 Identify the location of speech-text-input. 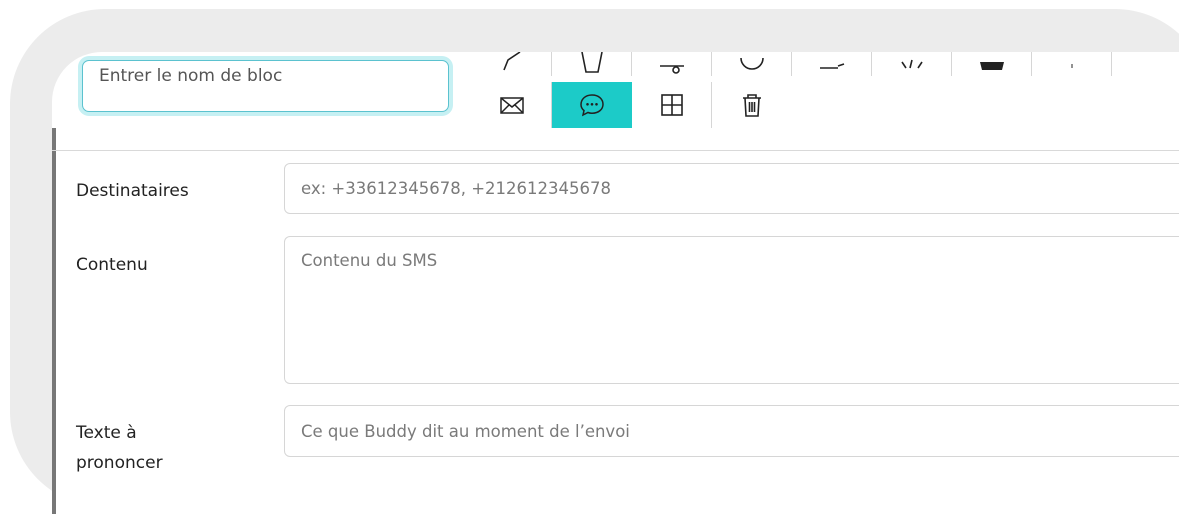
(731, 431).